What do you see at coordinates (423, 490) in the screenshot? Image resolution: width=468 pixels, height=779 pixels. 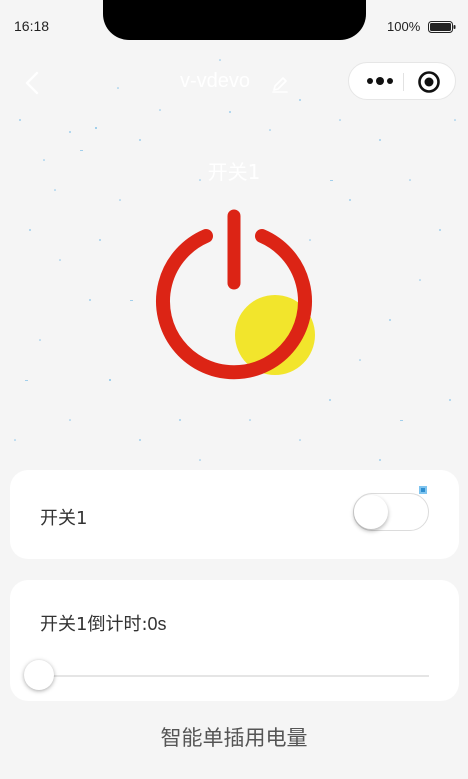 I see `badge-icon` at bounding box center [423, 490].